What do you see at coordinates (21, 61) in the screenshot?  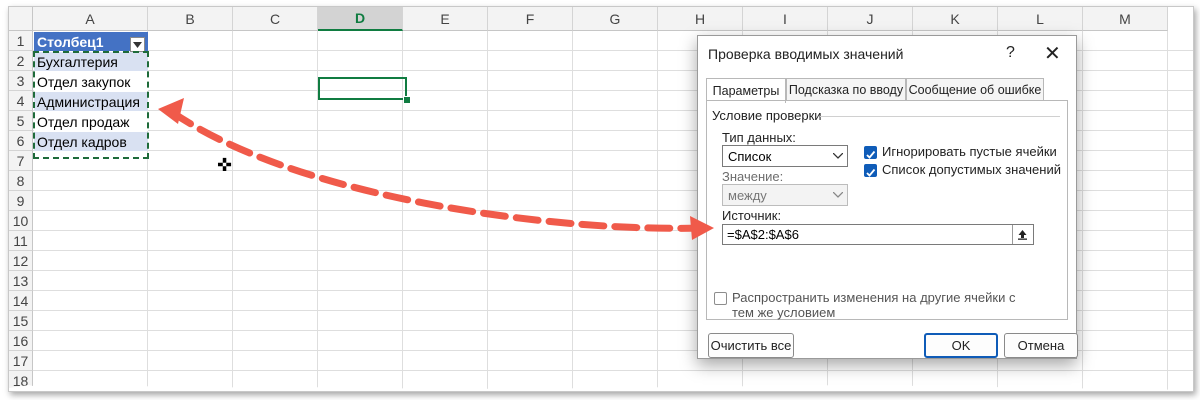 I see `row-header-2: 2` at bounding box center [21, 61].